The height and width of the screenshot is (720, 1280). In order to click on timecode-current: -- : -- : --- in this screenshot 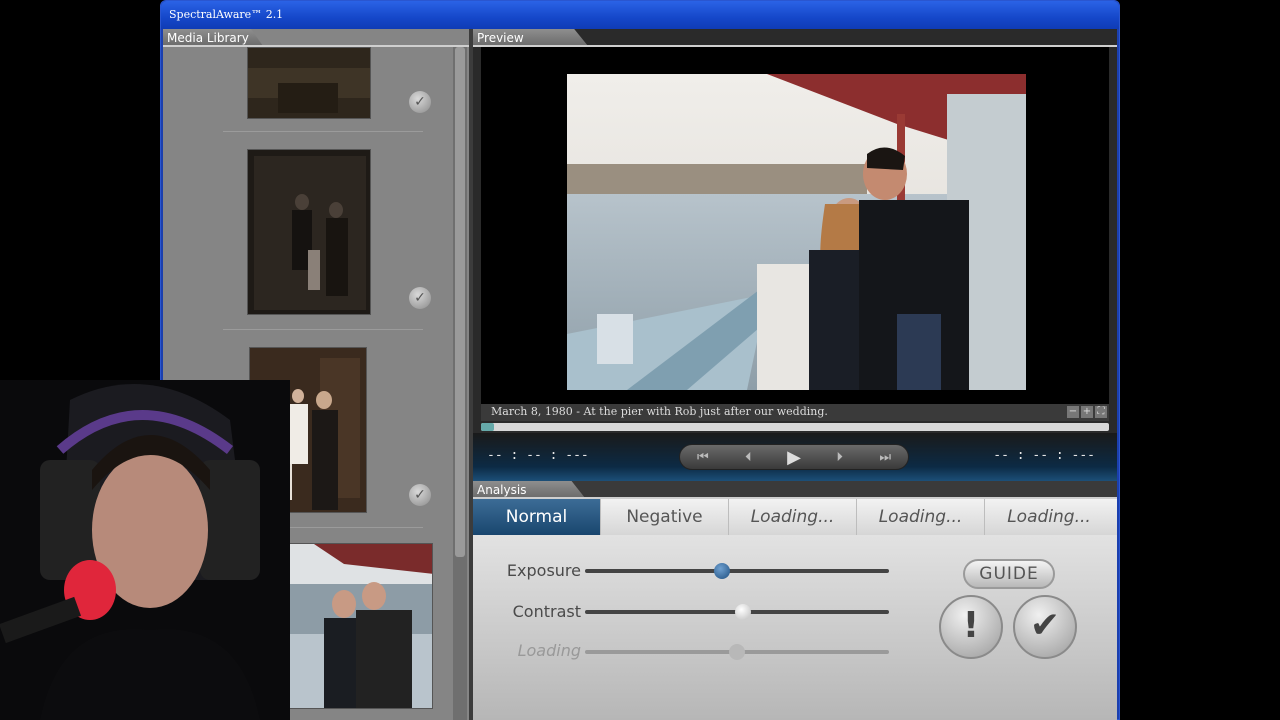, I will do `click(538, 455)`.